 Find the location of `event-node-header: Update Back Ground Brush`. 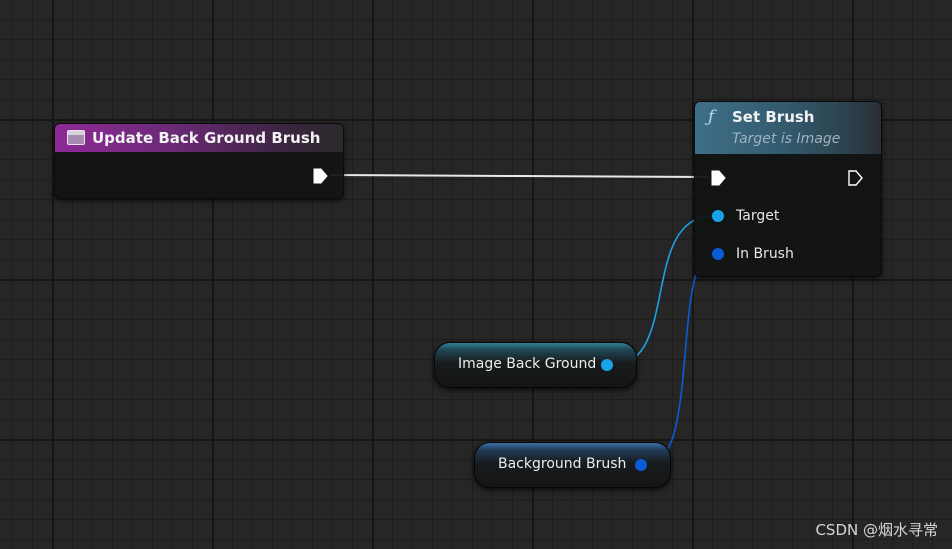

event-node-header: Update Back Ground Brush is located at coordinates (199, 138).